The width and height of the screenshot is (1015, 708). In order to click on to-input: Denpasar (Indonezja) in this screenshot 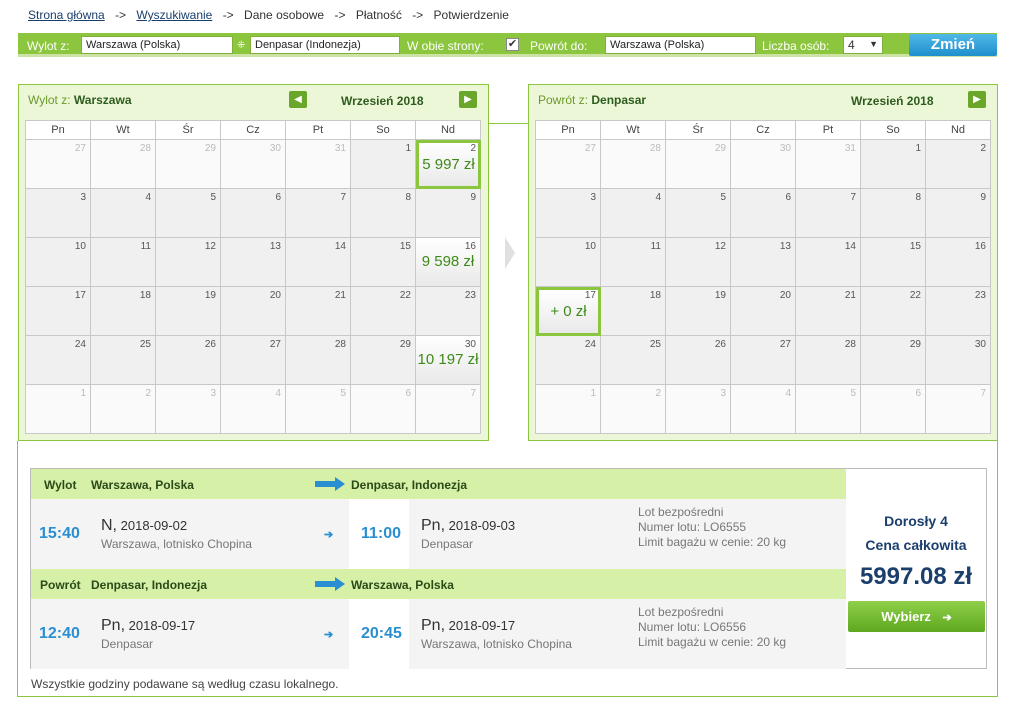, I will do `click(325, 45)`.